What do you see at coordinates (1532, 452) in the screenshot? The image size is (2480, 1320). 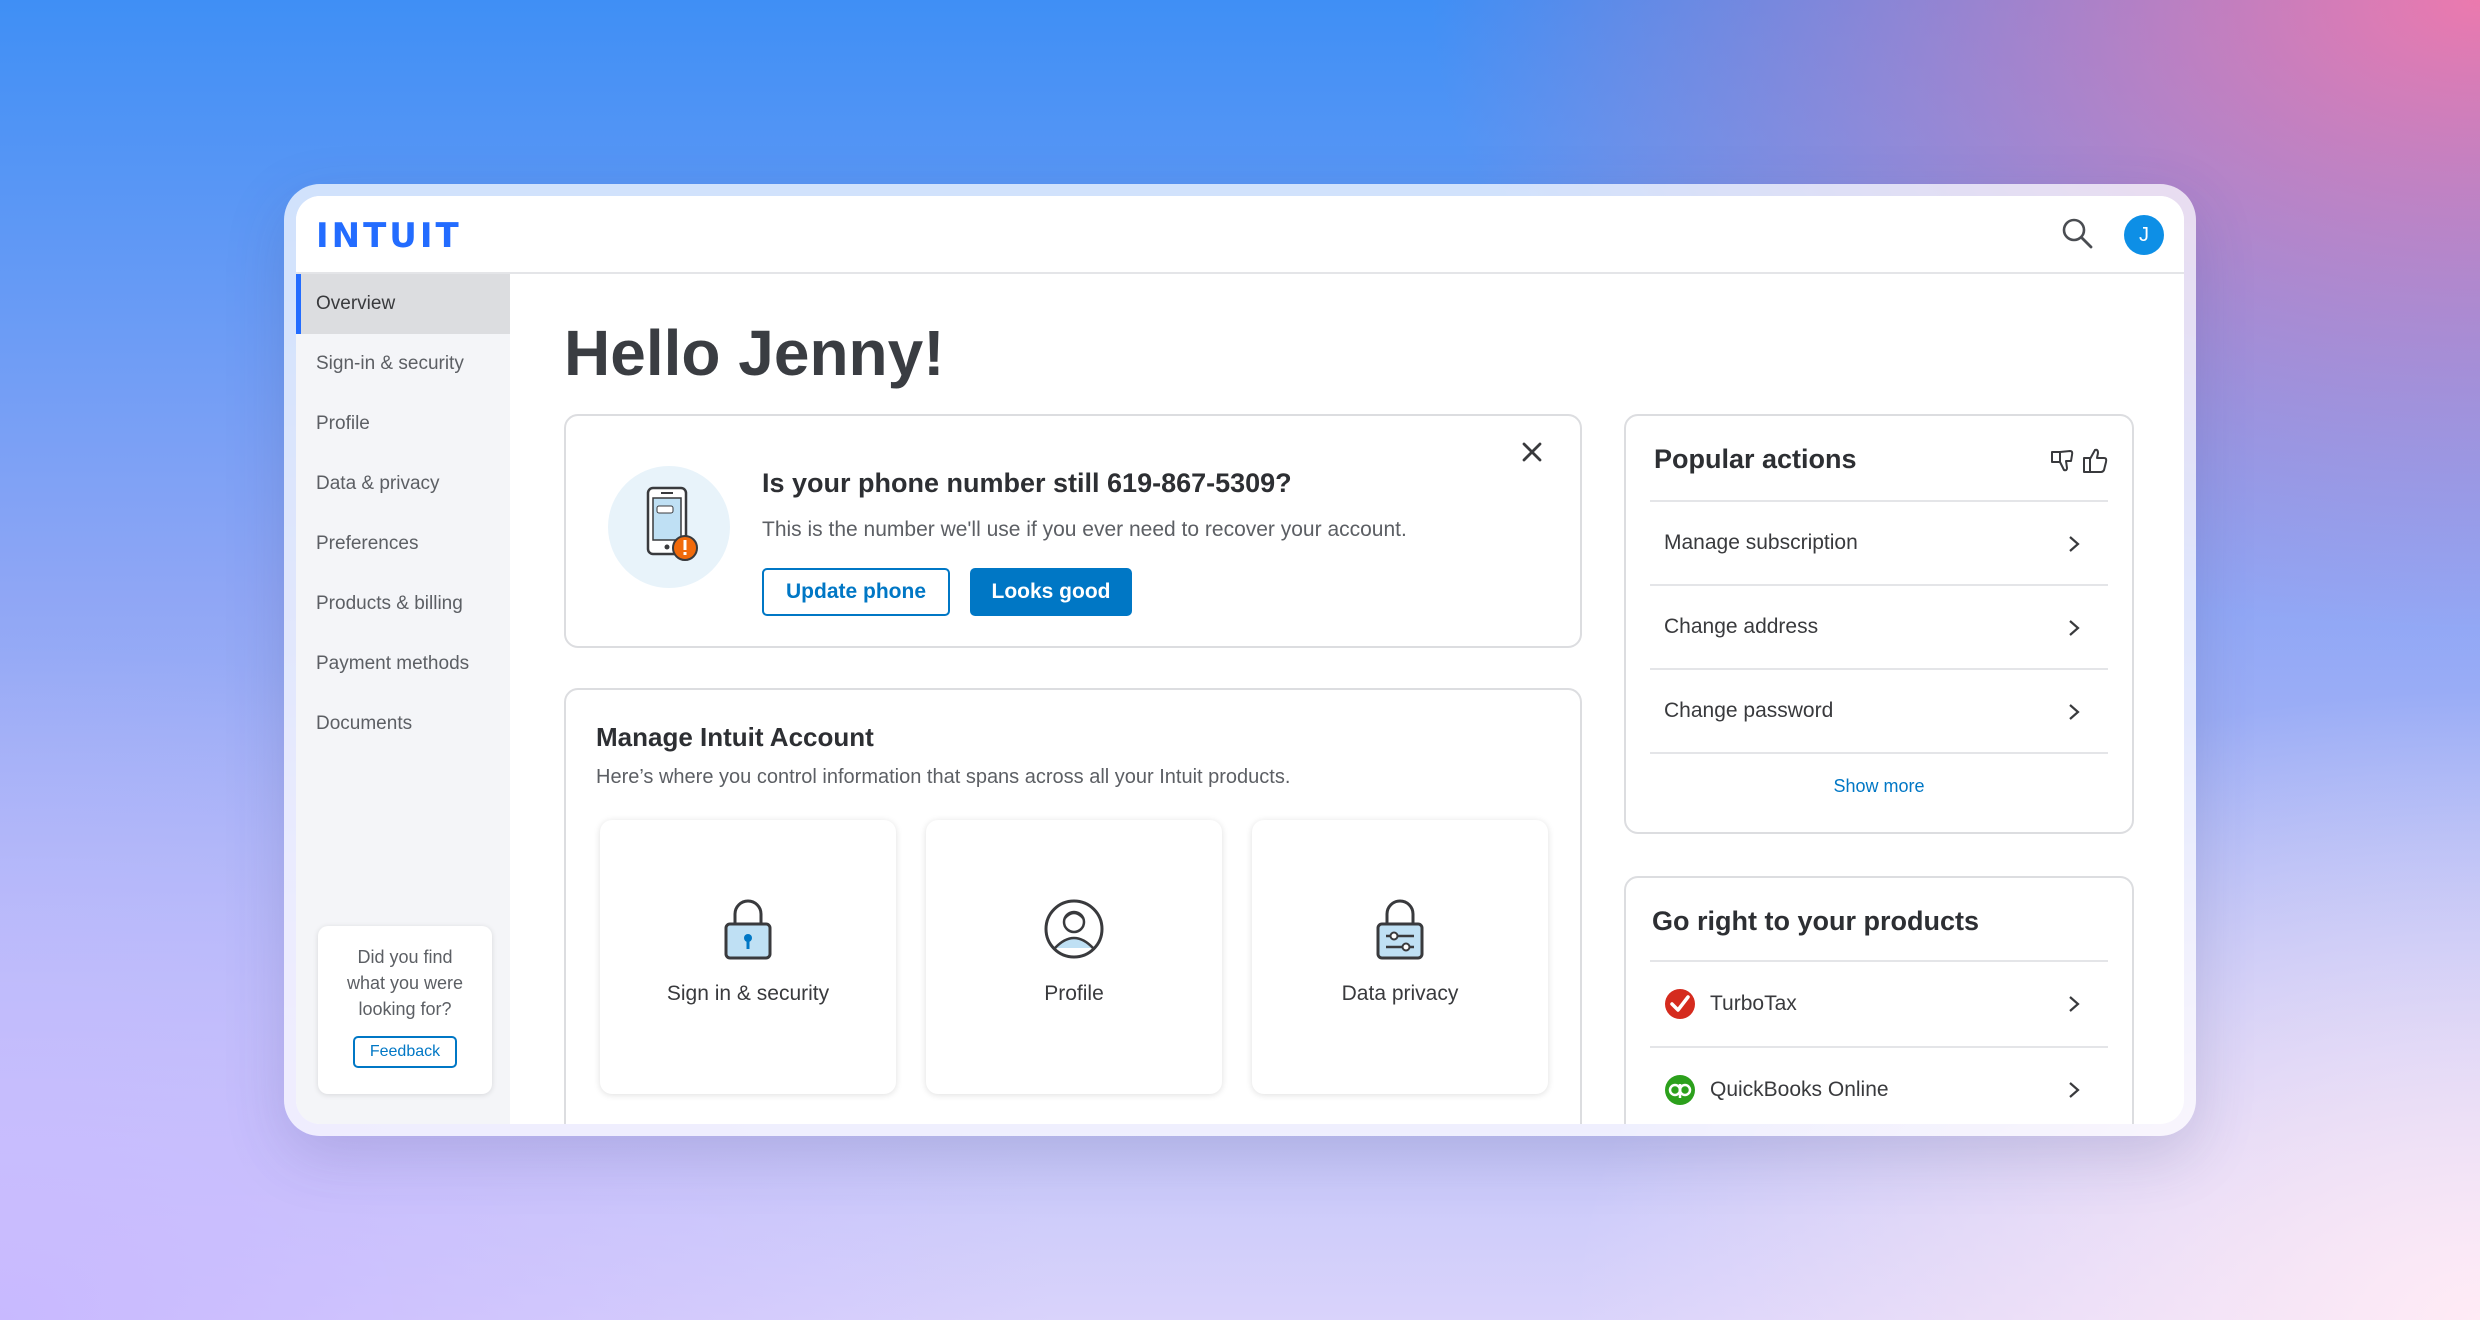 I see `close-icon` at bounding box center [1532, 452].